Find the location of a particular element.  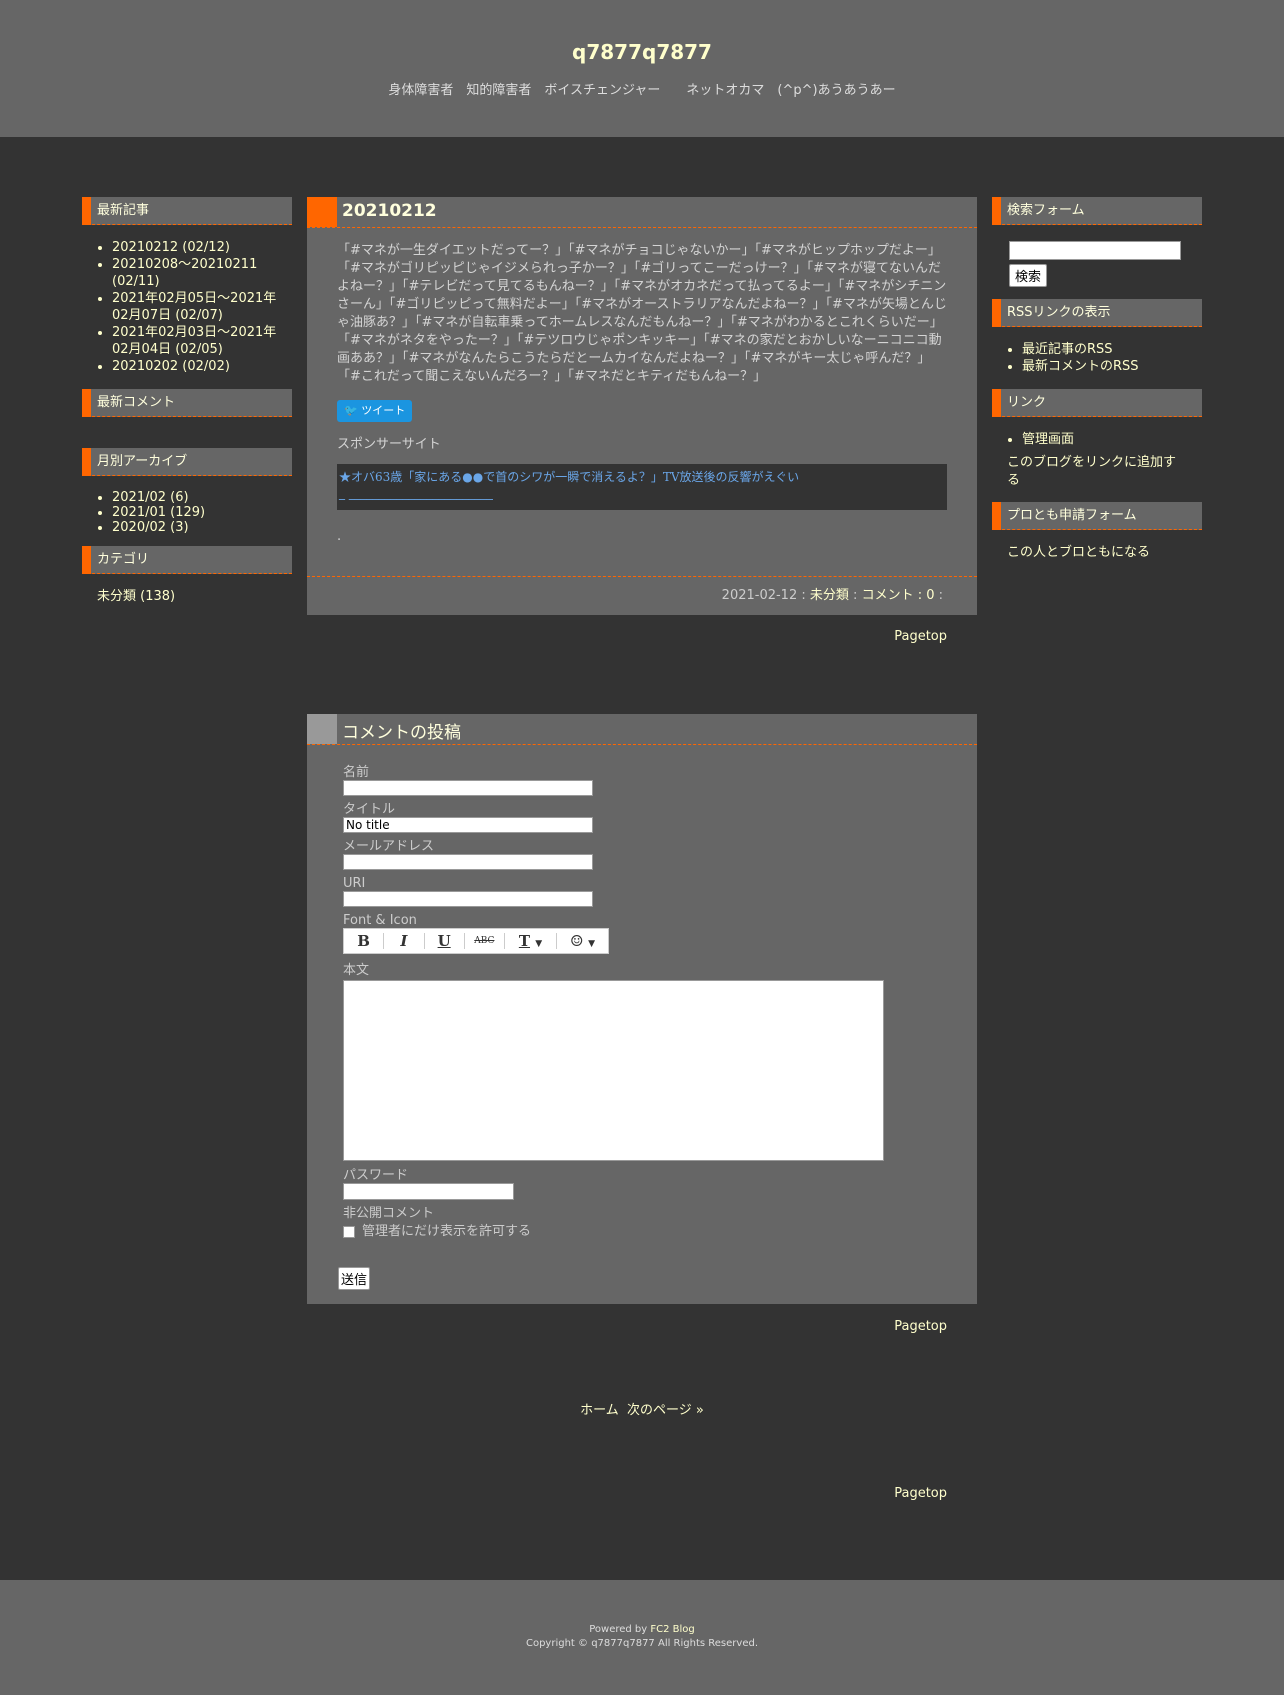

archive-list: 2021/02 (6) 2021/01 (129) 2020/02 (3) is located at coordinates (187, 512).